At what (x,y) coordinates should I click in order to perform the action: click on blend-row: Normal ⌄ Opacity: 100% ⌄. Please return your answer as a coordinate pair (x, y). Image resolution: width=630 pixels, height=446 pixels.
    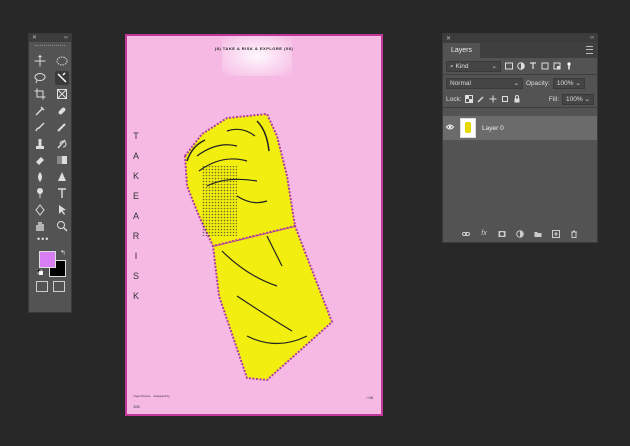
    Looking at the image, I should click on (520, 83).